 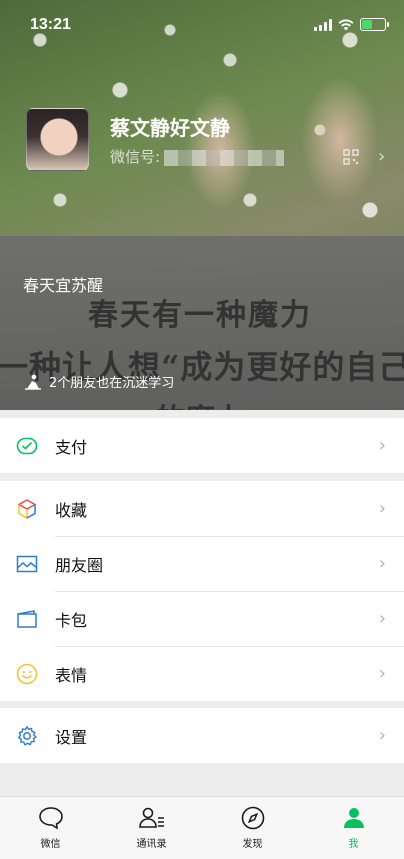 I want to click on contacts-icon, so click(x=151, y=817).